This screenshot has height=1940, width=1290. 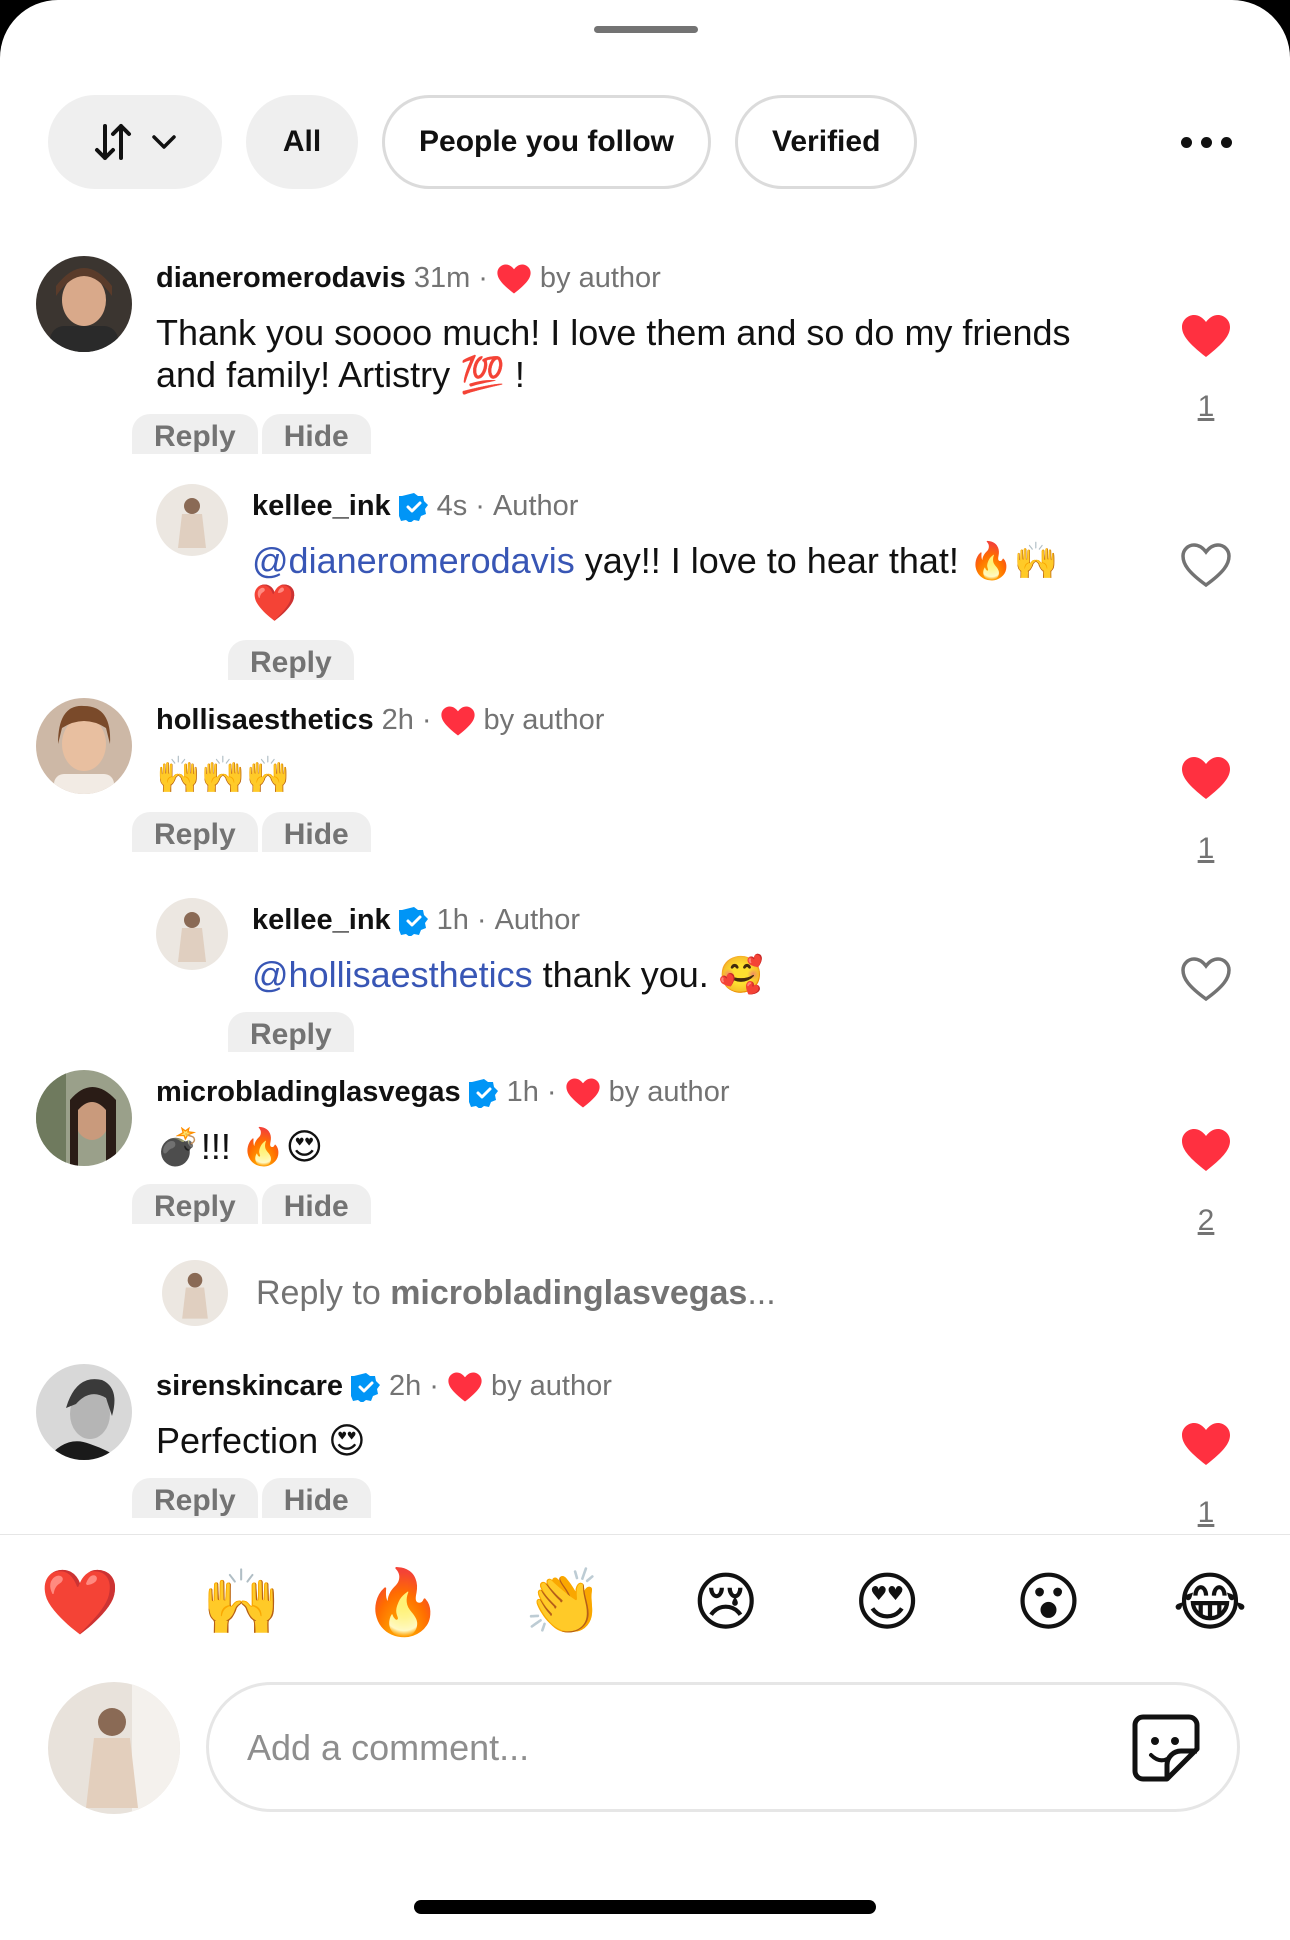 I want to click on filter-people-you-follow: People you follow, so click(x=547, y=142).